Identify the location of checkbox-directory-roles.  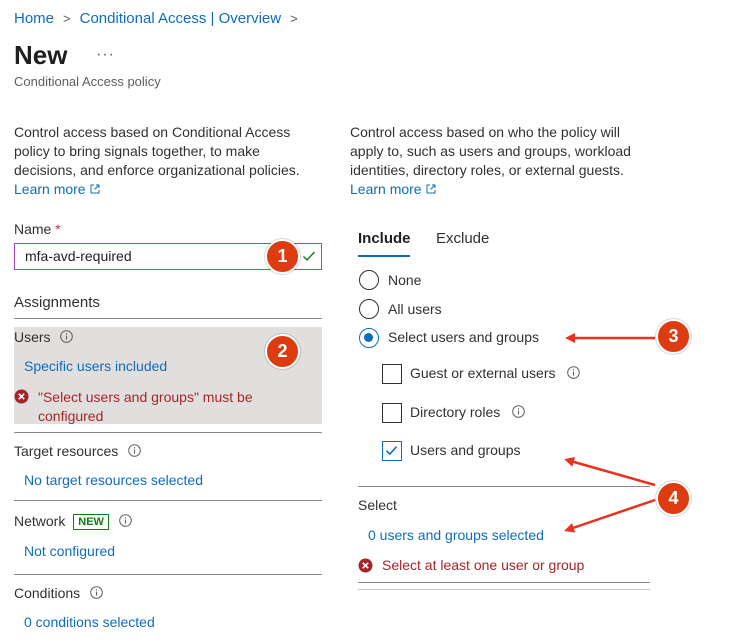
(392, 413).